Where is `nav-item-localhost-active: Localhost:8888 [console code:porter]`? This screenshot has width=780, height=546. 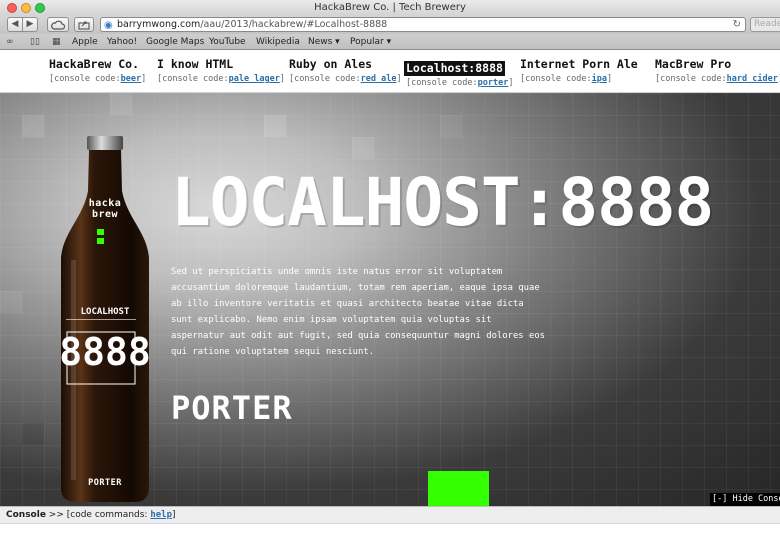 nav-item-localhost-active: Localhost:8888 [console code:porter] is located at coordinates (459, 72).